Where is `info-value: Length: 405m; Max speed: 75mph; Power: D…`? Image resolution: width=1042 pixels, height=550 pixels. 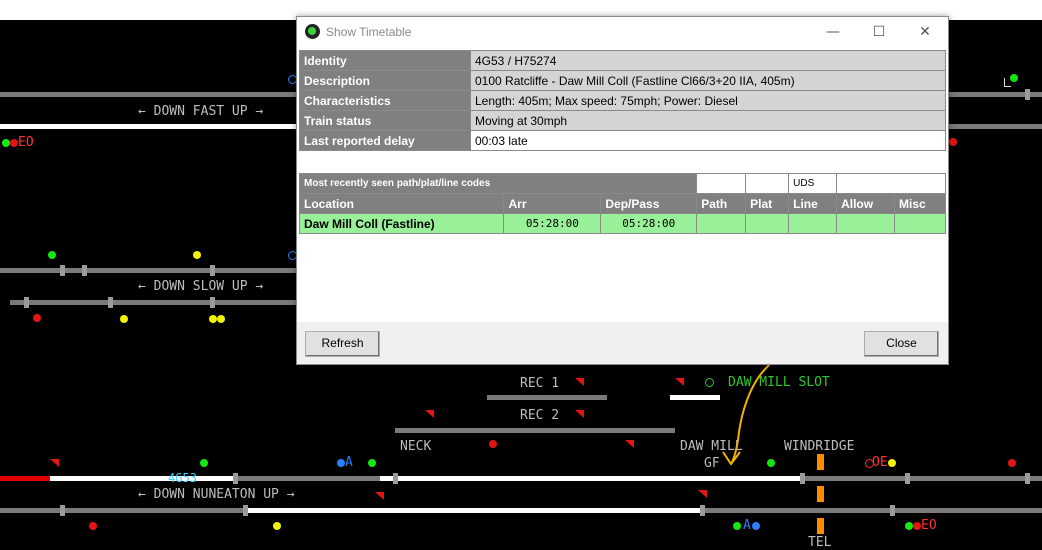
info-value: Length: 405m; Max speed: 75mph; Power: D… is located at coordinates (708, 100).